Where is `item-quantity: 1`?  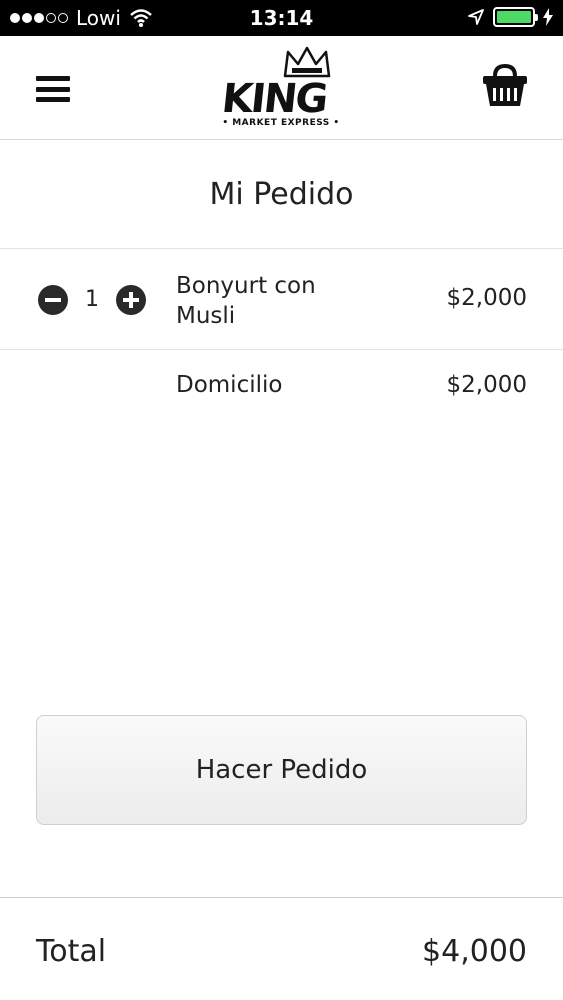 item-quantity: 1 is located at coordinates (92, 299).